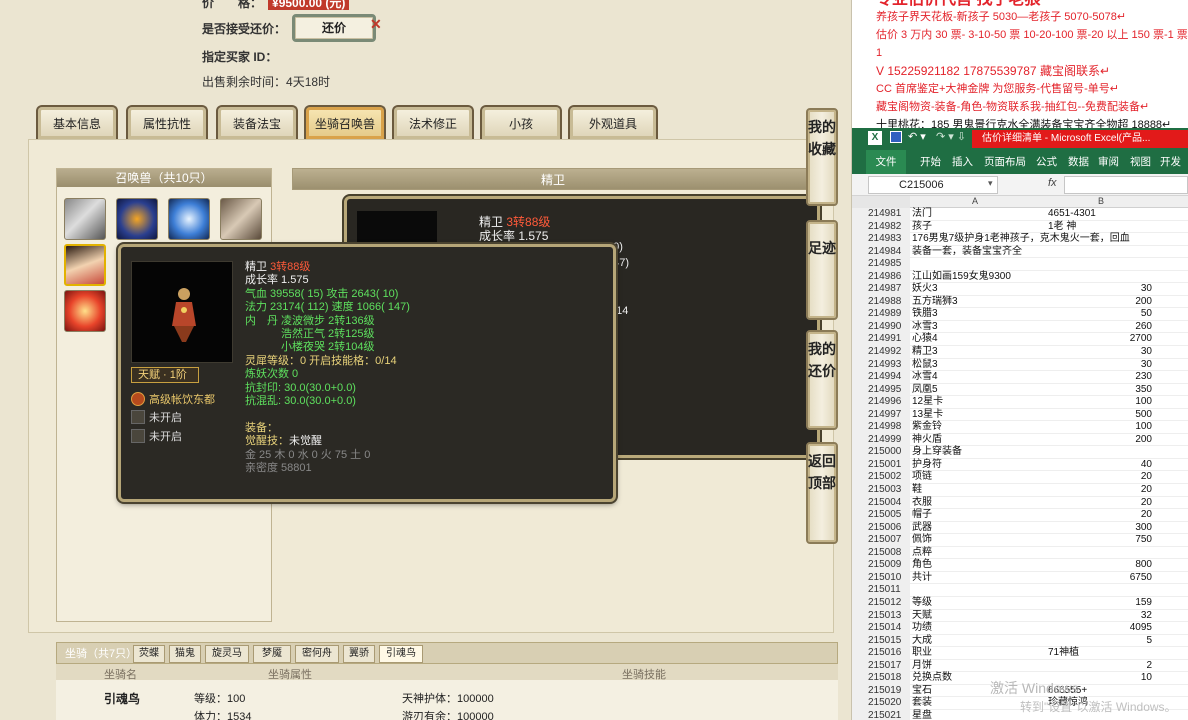  I want to click on cell-b: 260, so click(1101, 327).